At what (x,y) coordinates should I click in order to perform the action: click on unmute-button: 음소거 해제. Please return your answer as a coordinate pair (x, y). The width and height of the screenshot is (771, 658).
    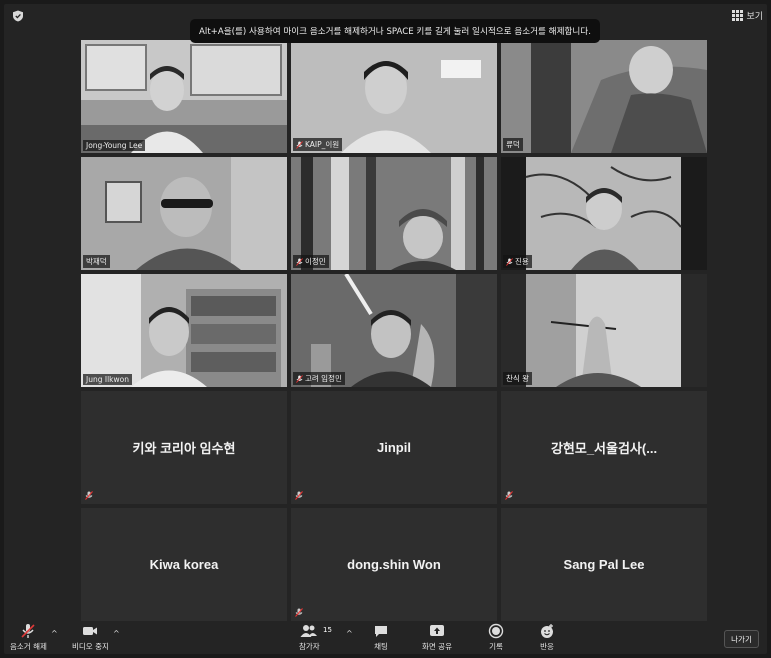
    Looking at the image, I should click on (28, 637).